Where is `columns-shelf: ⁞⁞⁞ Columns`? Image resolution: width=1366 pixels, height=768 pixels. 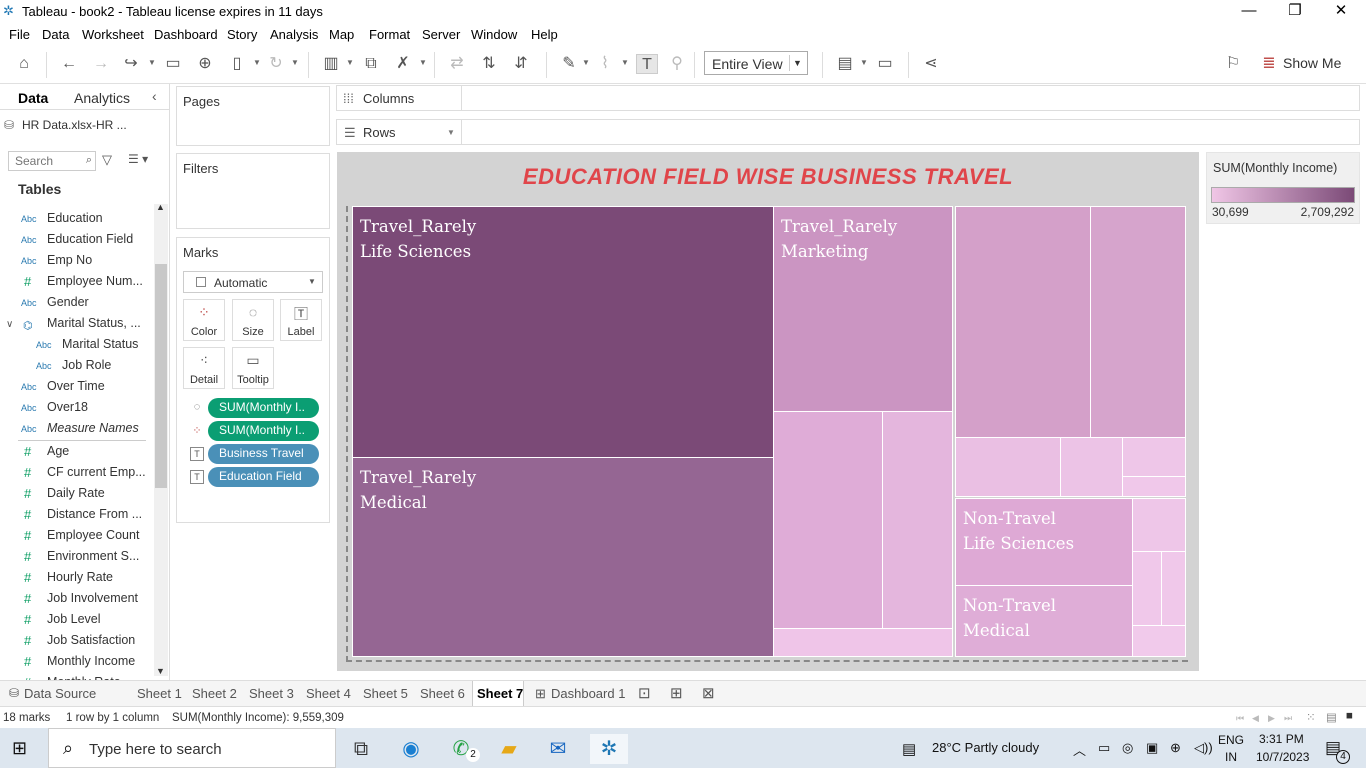
columns-shelf: ⁞⁞⁞ Columns is located at coordinates (848, 98).